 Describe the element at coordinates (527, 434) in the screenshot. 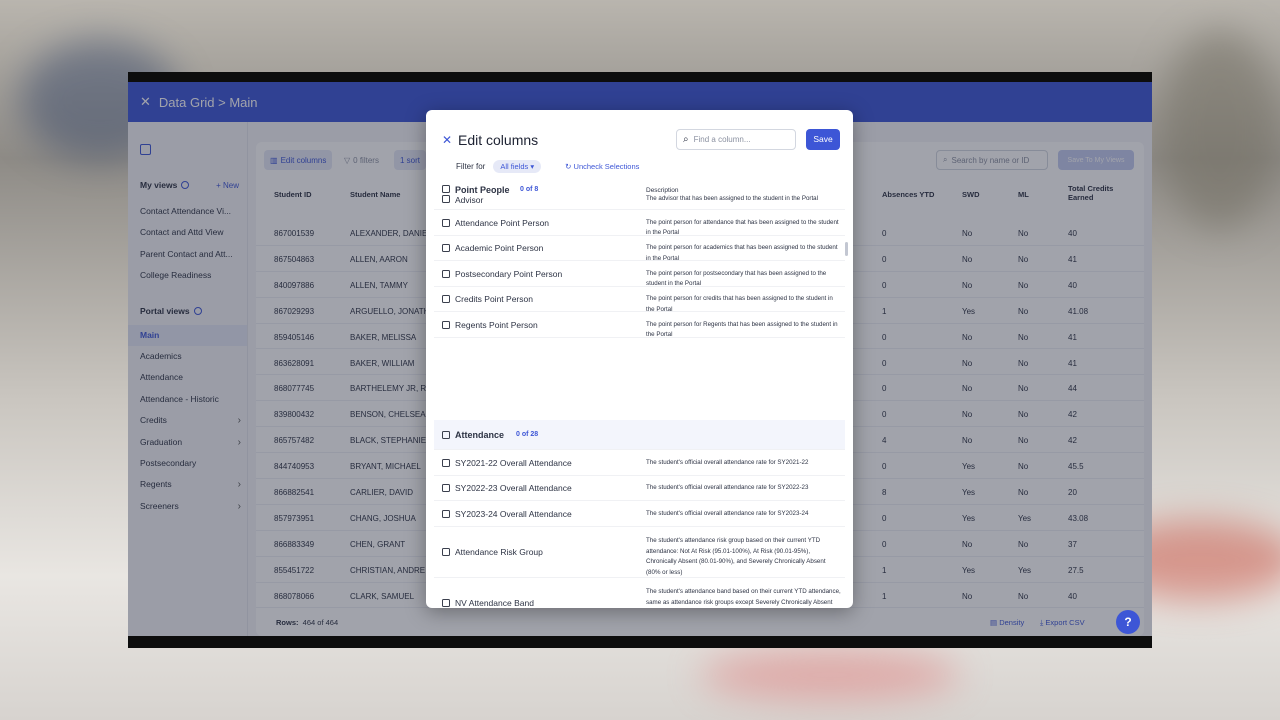

I see `group-count: 0 of 28` at that location.